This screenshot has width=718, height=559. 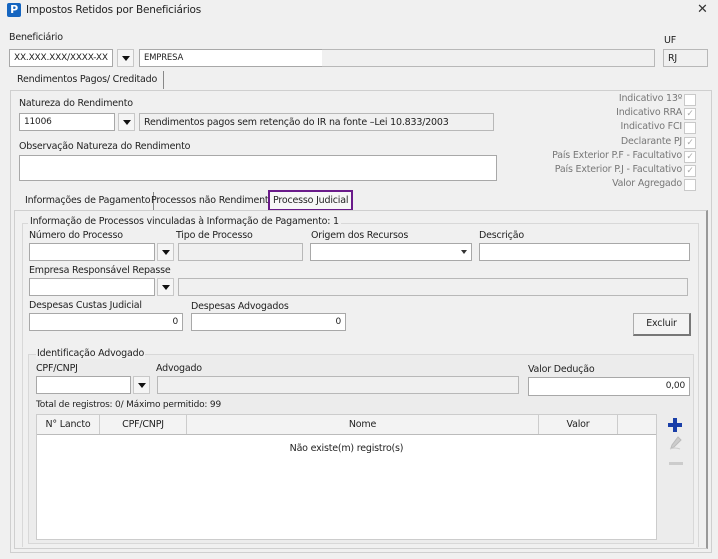 I want to click on natureza-dropdown-button, so click(x=126, y=122).